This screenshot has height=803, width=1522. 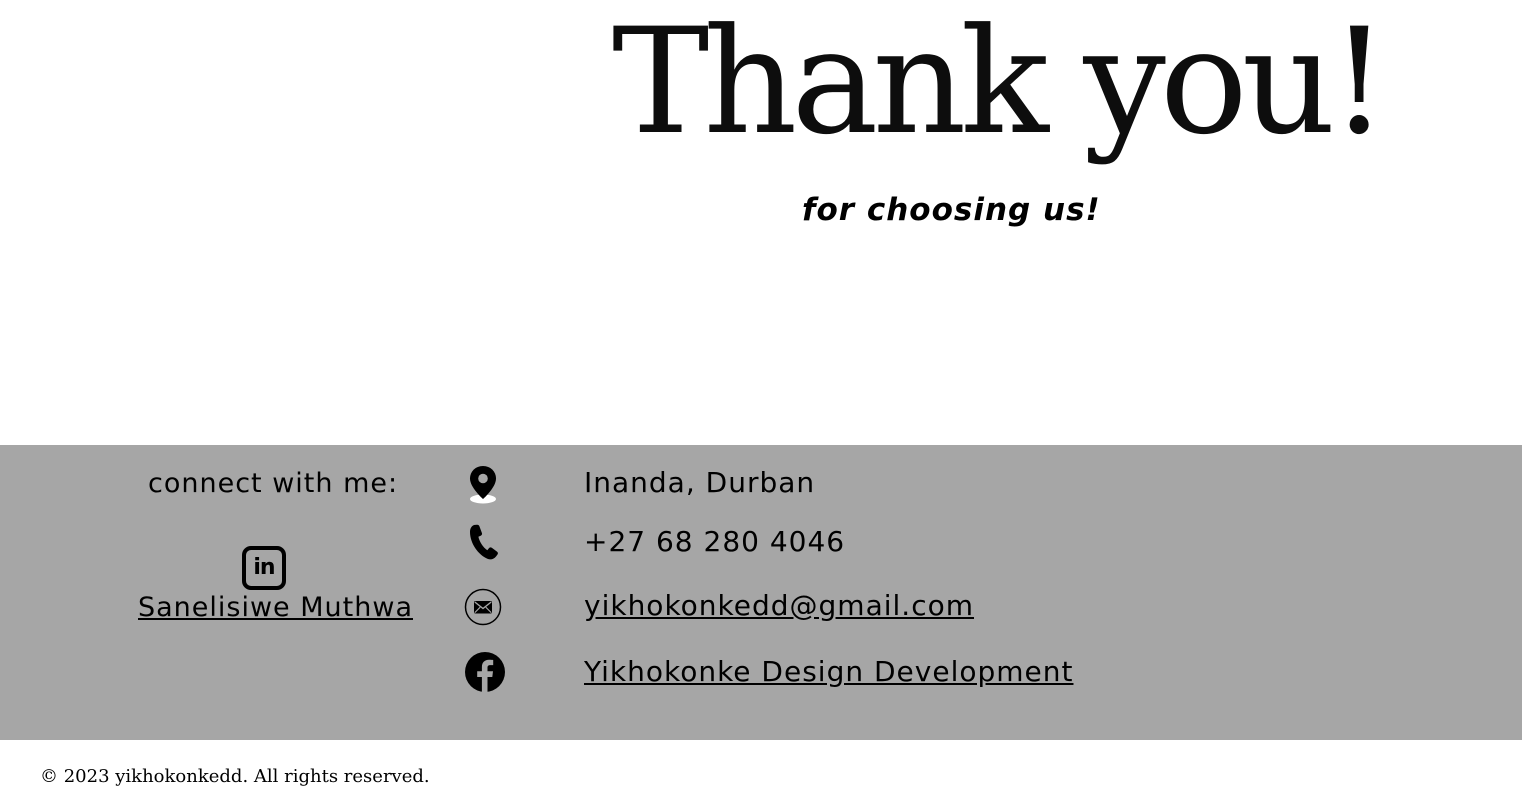 I want to click on linkedin-icon: in, so click(x=264, y=568).